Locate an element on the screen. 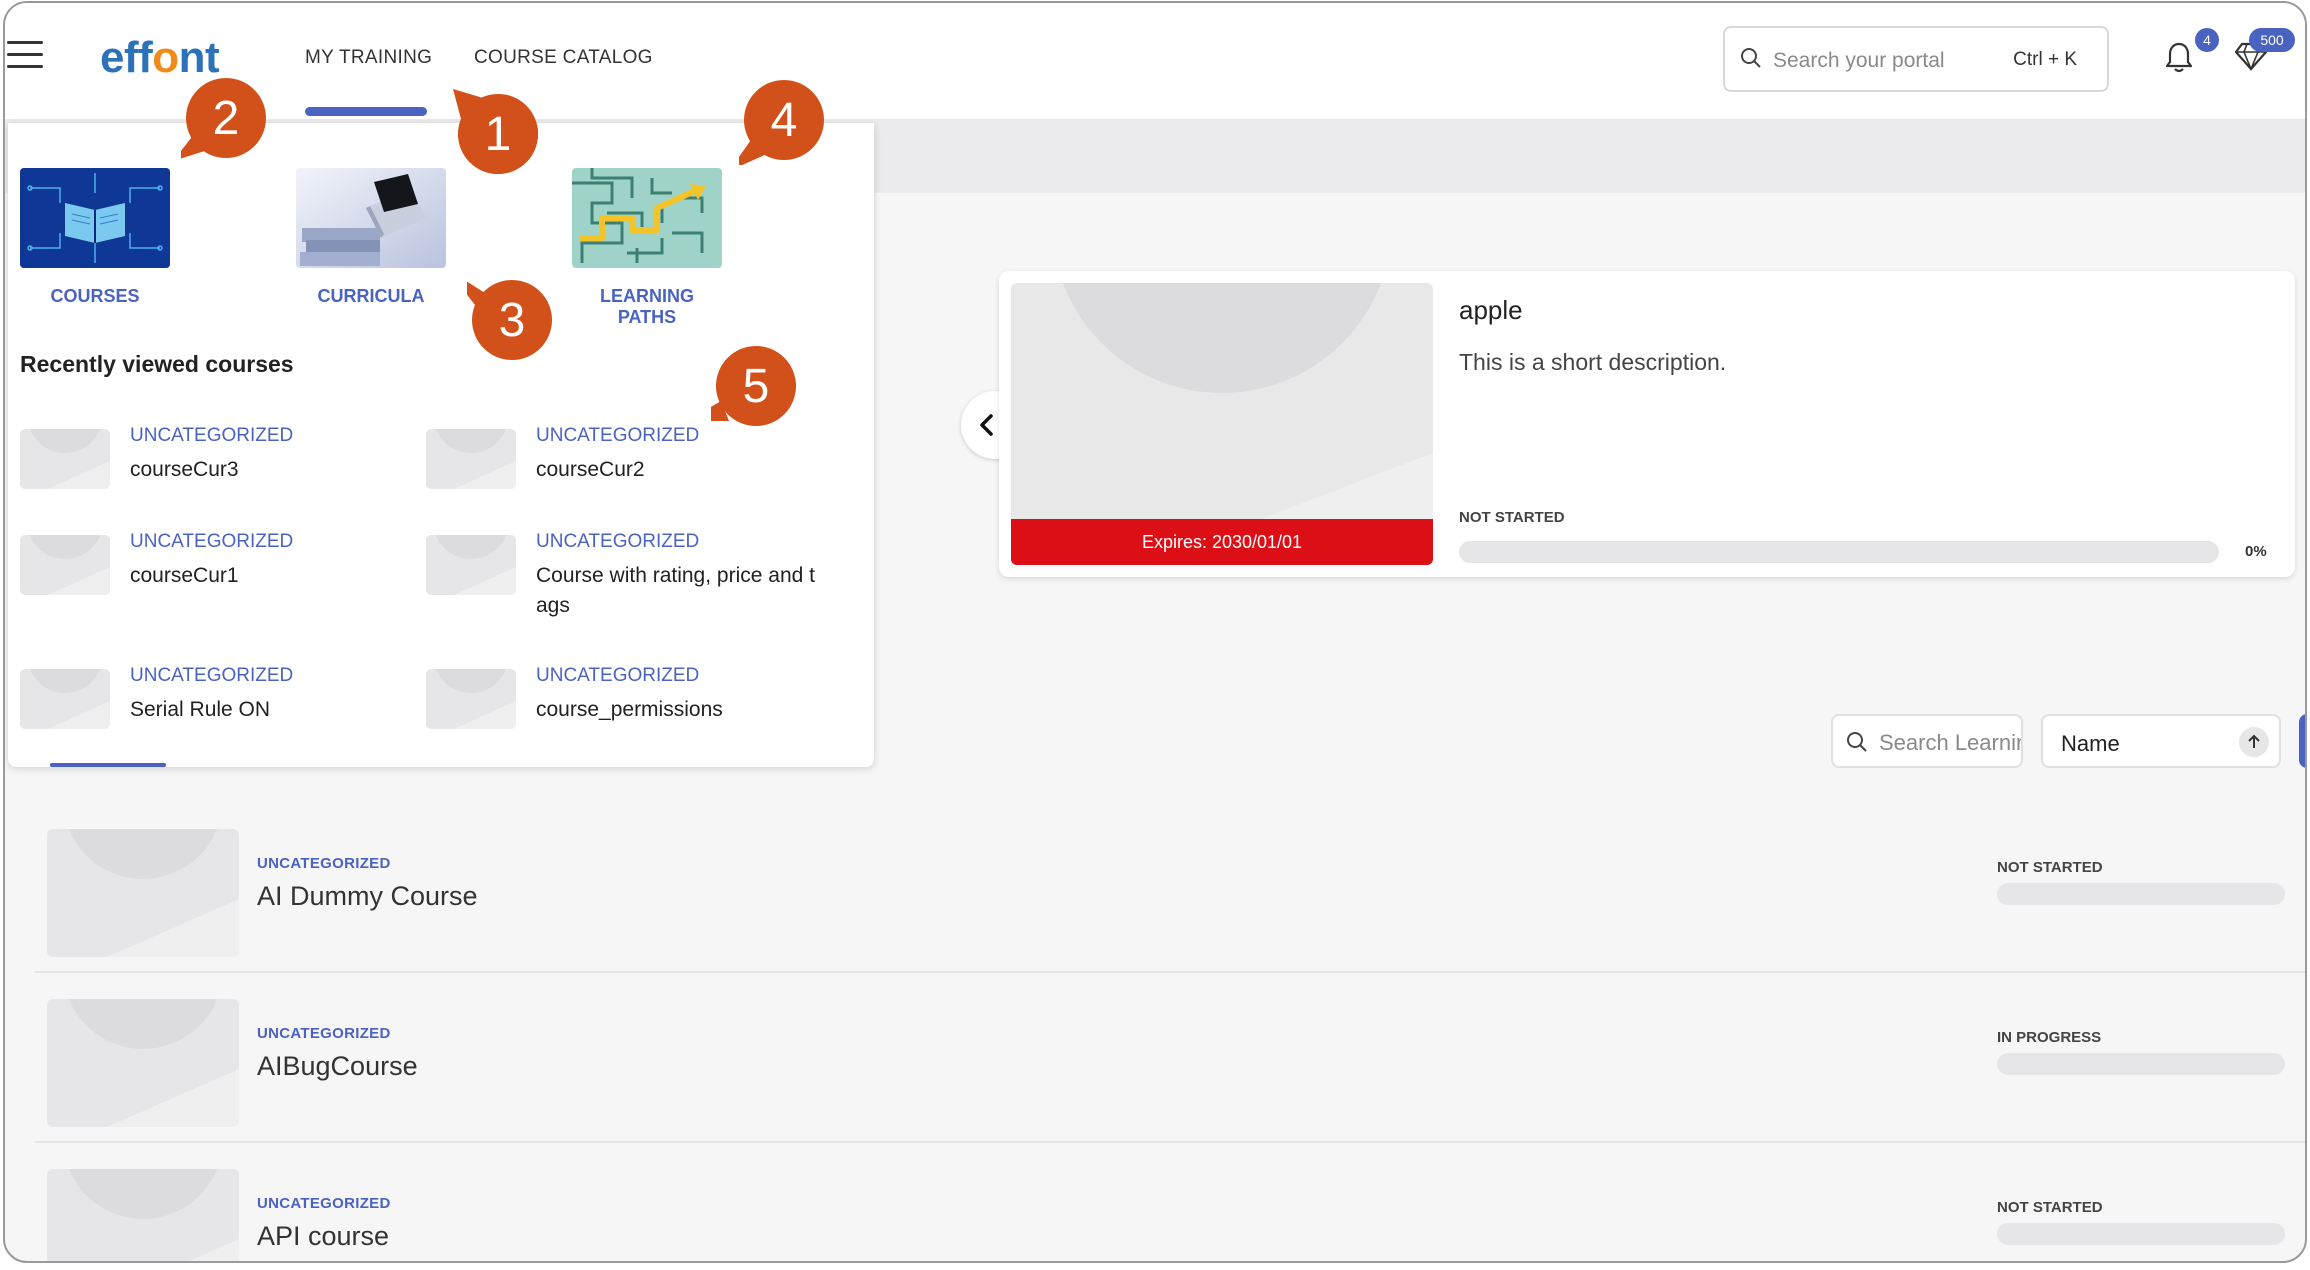  course-name: API course is located at coordinates (323, 1236).